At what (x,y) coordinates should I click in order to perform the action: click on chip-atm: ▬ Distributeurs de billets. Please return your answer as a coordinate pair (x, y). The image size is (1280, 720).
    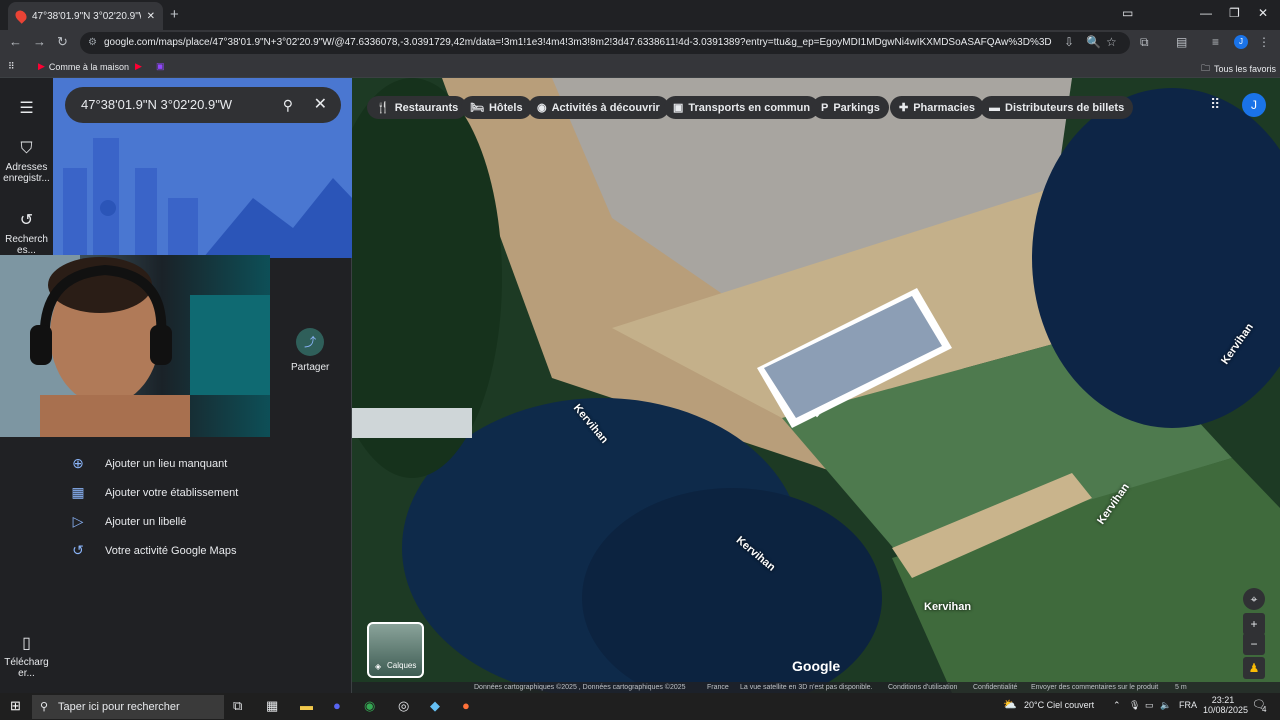
    Looking at the image, I should click on (1057, 107).